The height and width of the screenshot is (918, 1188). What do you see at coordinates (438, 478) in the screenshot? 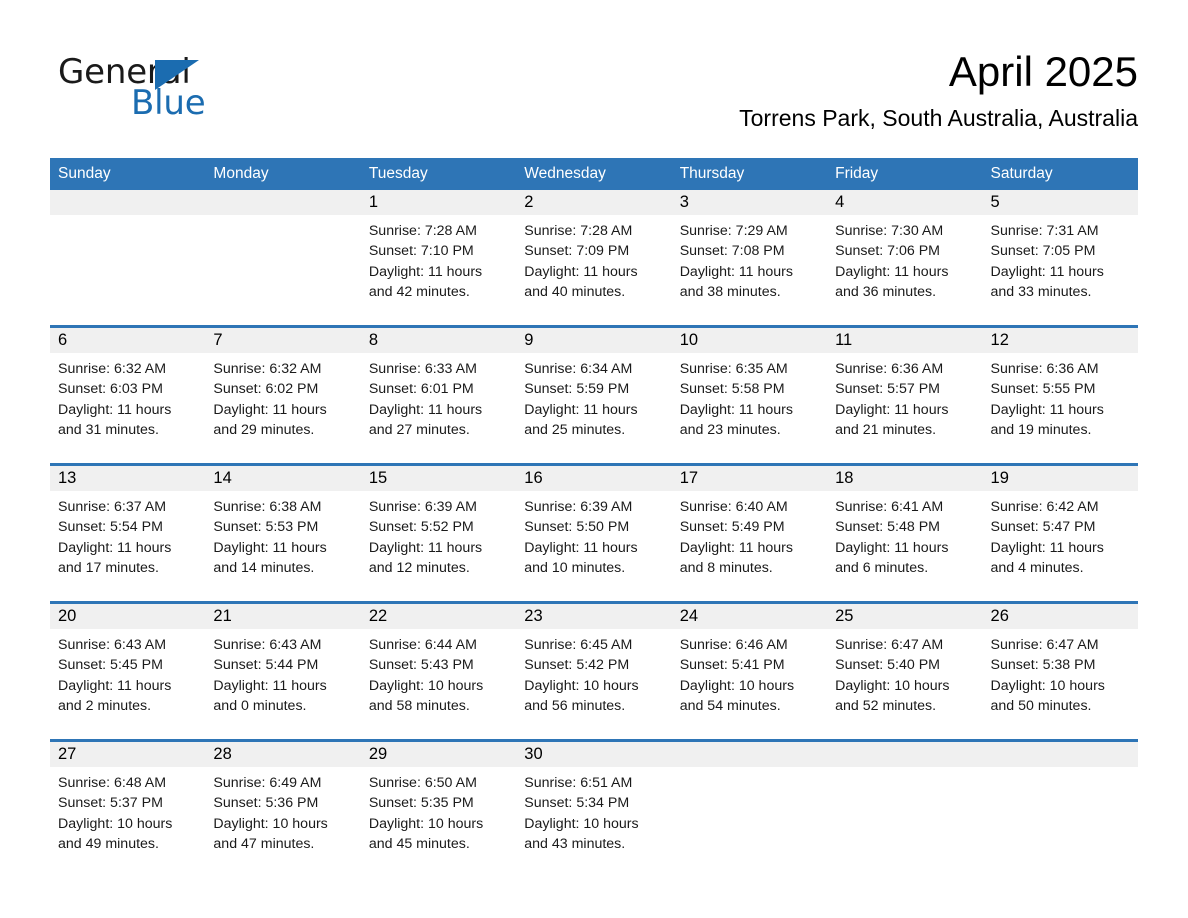
I see `day-number: 15` at bounding box center [438, 478].